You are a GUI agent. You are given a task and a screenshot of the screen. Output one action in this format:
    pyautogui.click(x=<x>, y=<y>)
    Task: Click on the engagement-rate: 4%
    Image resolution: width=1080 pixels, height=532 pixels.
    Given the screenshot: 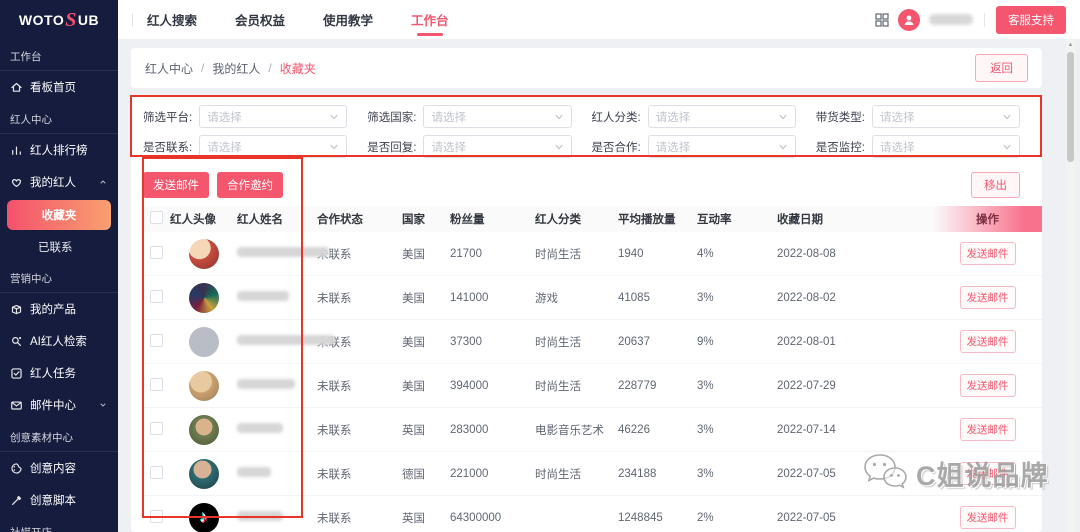 What is the action you would take?
    pyautogui.click(x=705, y=253)
    